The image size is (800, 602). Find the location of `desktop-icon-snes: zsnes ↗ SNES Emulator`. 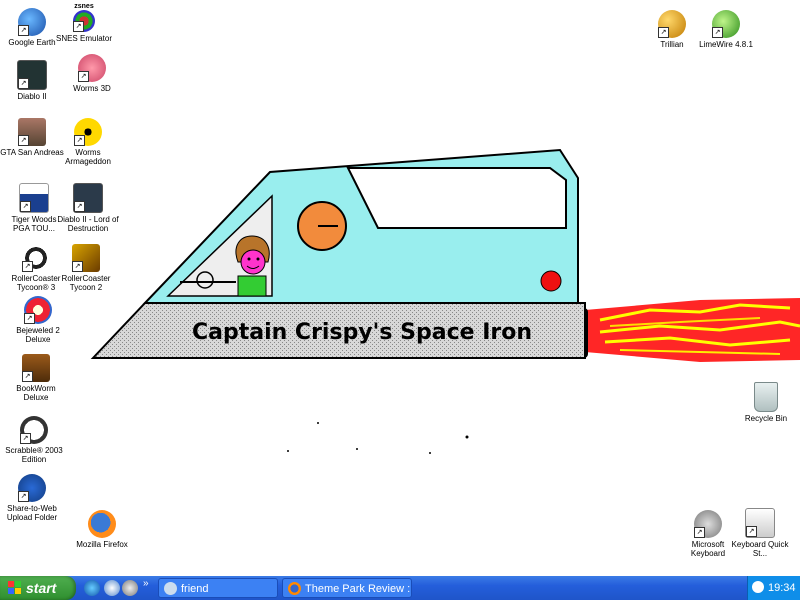

desktop-icon-snes: zsnes ↗ SNES Emulator is located at coordinates (84, 23).